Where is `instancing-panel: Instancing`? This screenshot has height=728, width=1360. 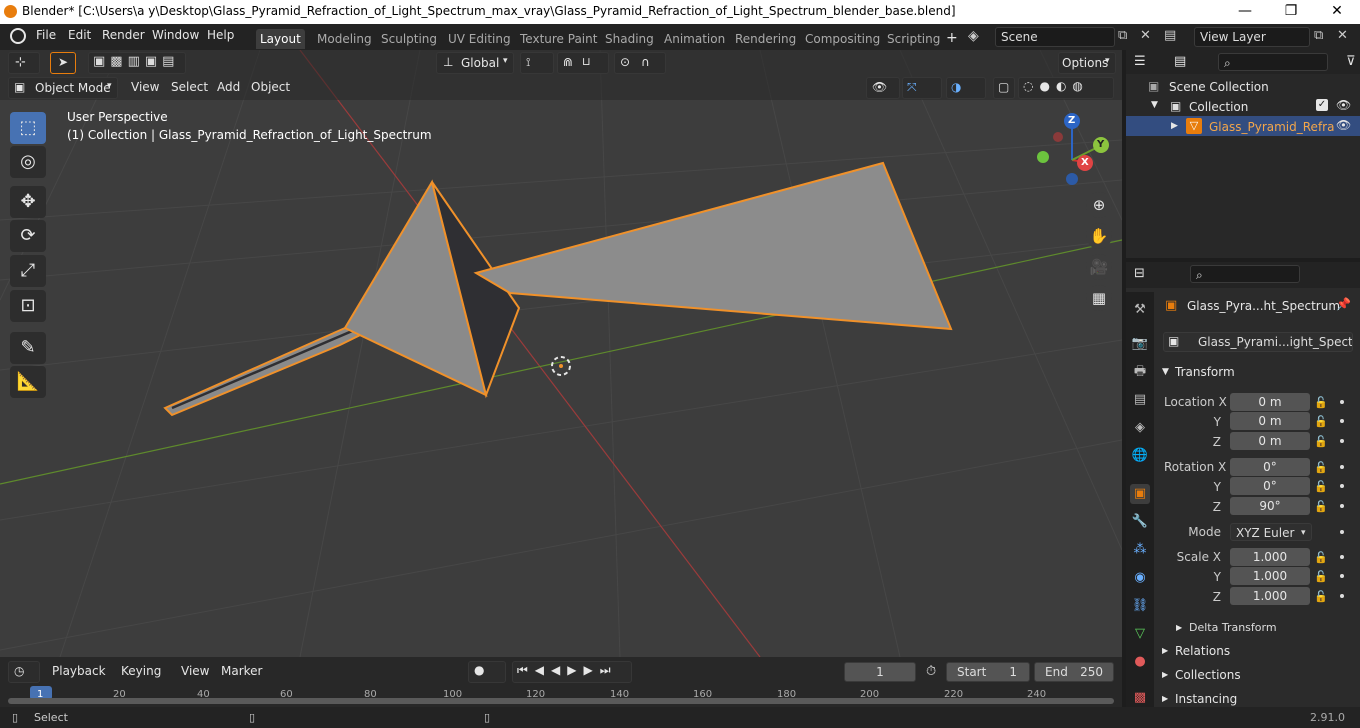
instancing-panel: Instancing is located at coordinates (1206, 699).